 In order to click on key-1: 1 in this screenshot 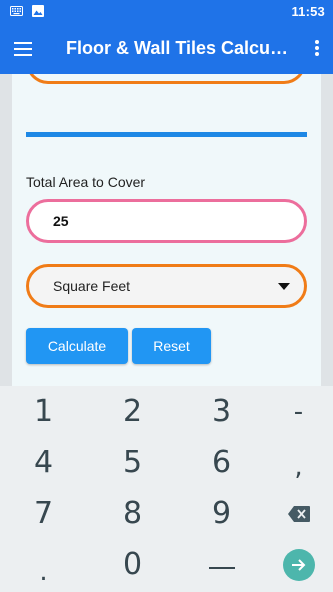, I will do `click(43, 411)`.